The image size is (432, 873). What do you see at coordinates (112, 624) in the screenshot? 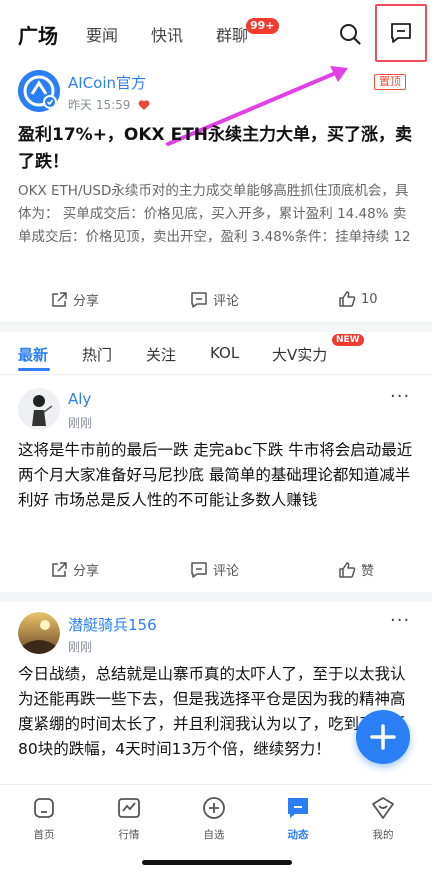
I see `author-name: 潜艇骑兵156` at bounding box center [112, 624].